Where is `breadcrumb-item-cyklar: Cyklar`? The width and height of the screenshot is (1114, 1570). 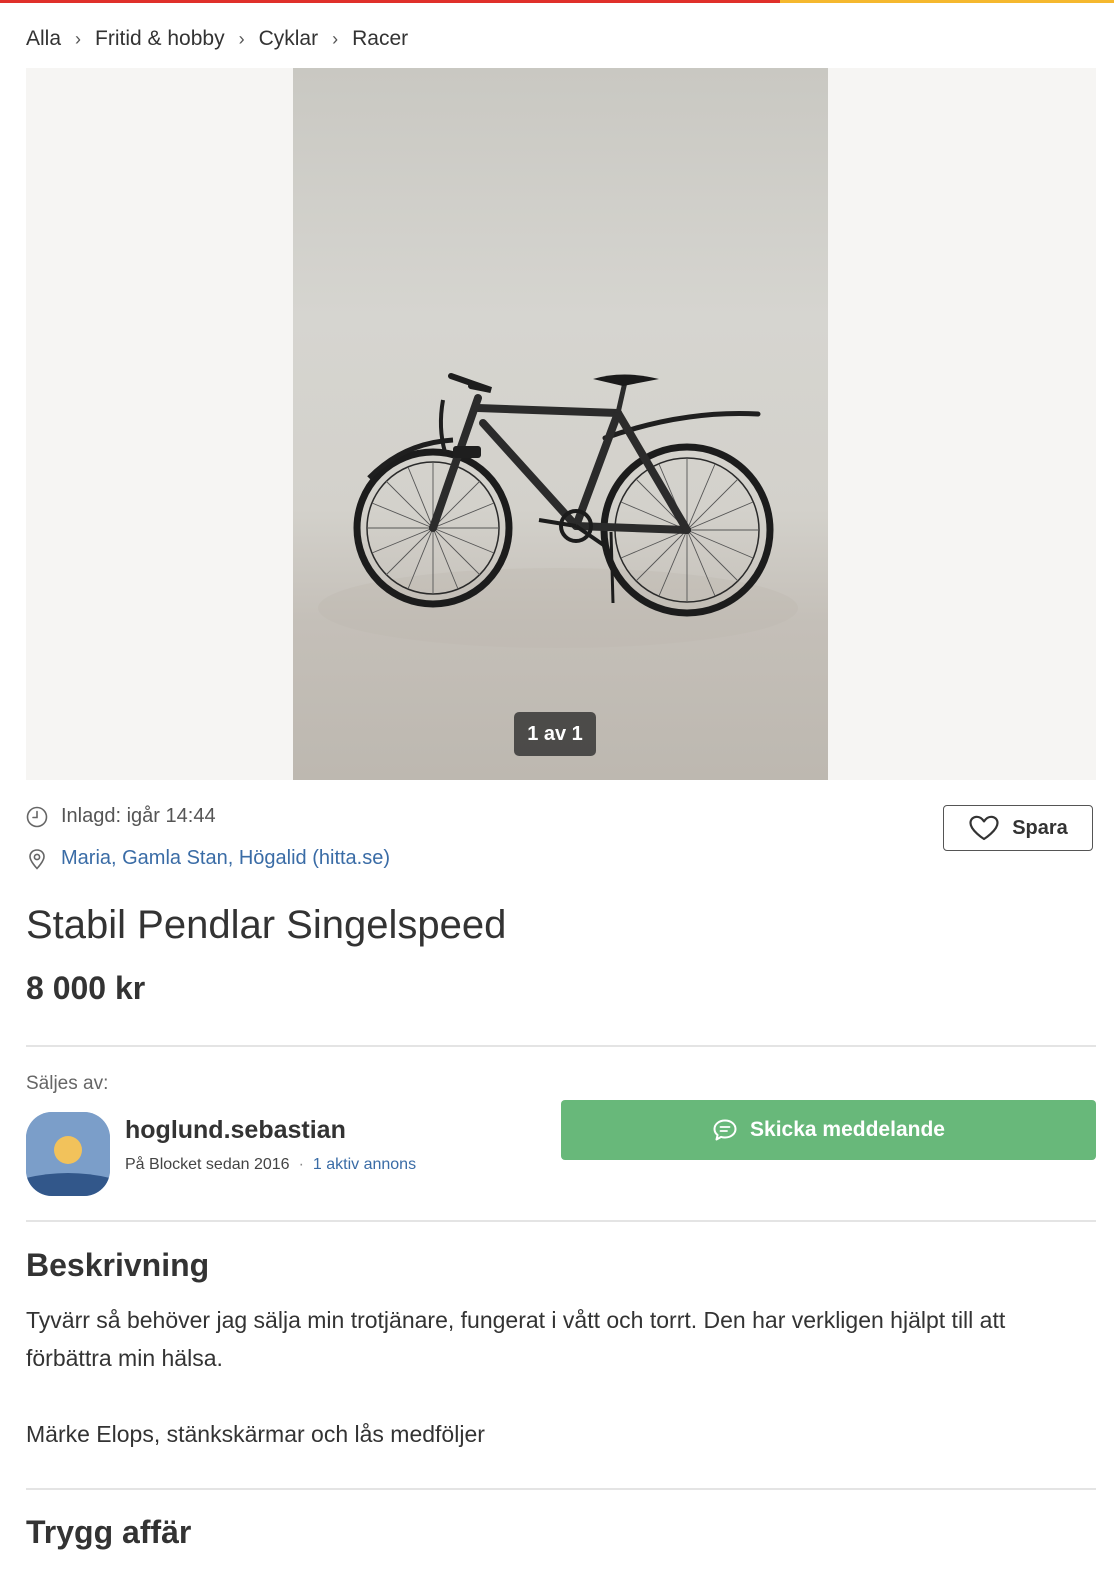
breadcrumb-item-cyklar: Cyklar is located at coordinates (289, 39).